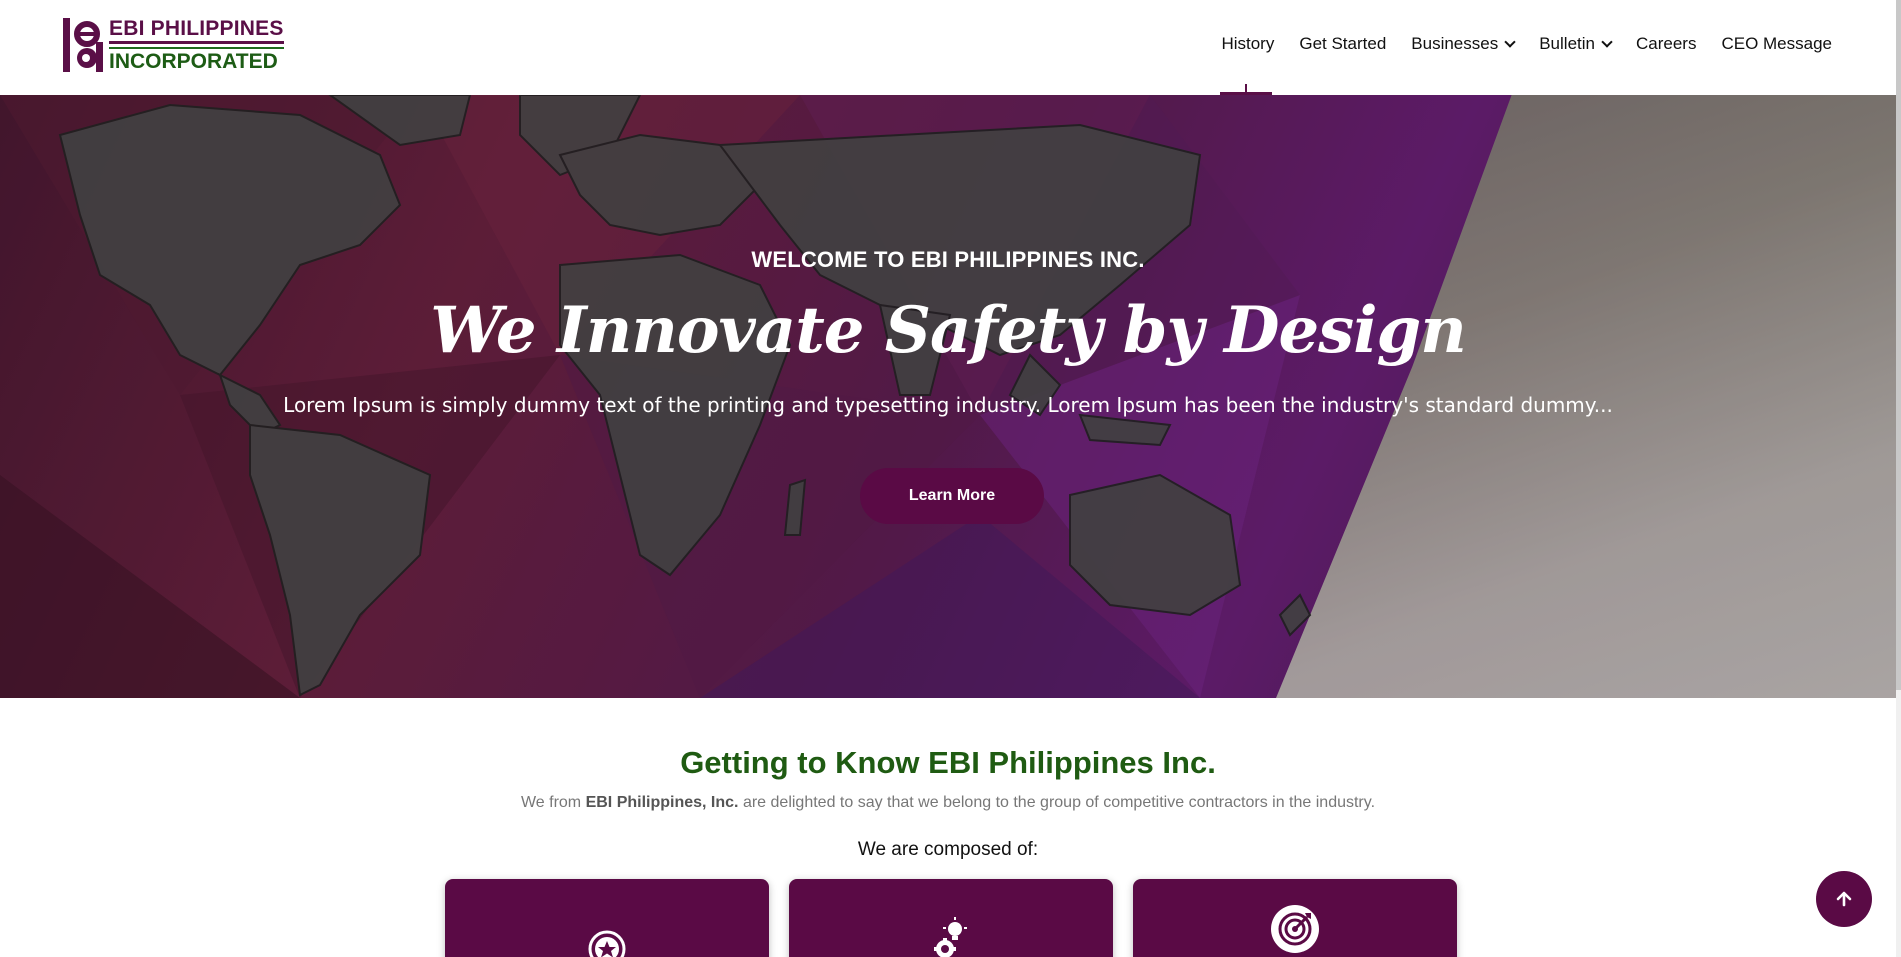 The image size is (1901, 957). I want to click on nav-history-label: History, so click(1248, 43).